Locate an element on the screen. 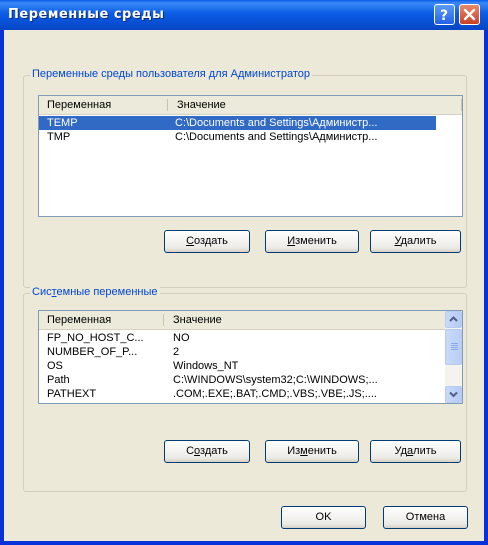 Image resolution: width=488 pixels, height=545 pixels. variable-name: TEMP is located at coordinates (62, 123).